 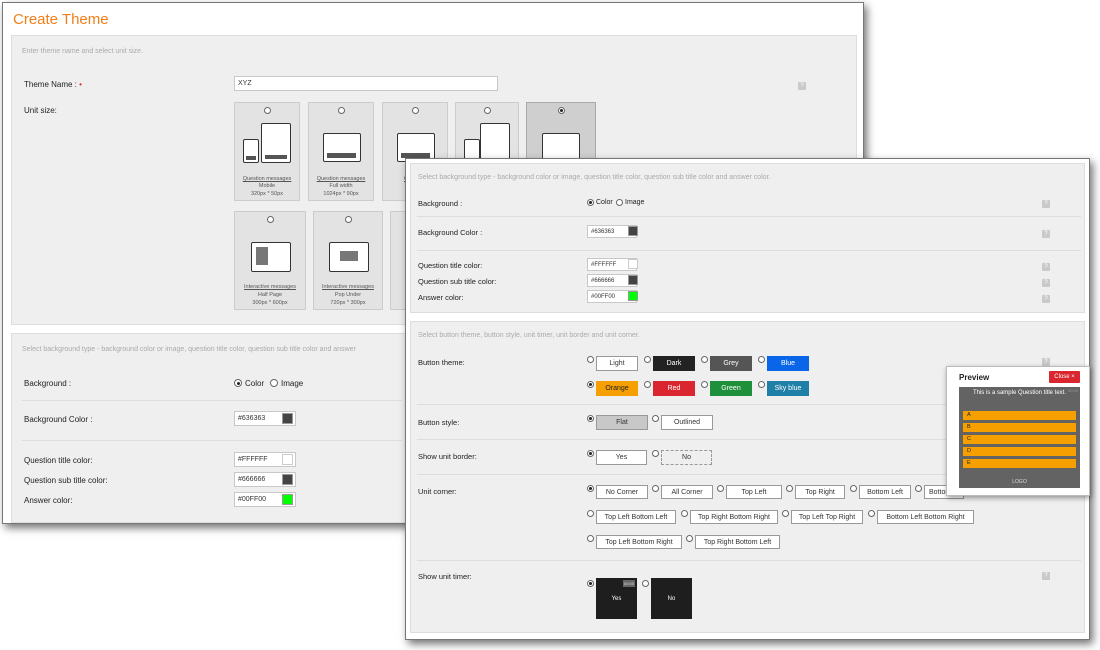 What do you see at coordinates (761, 384) in the screenshot?
I see `theme-skyblue-radio` at bounding box center [761, 384].